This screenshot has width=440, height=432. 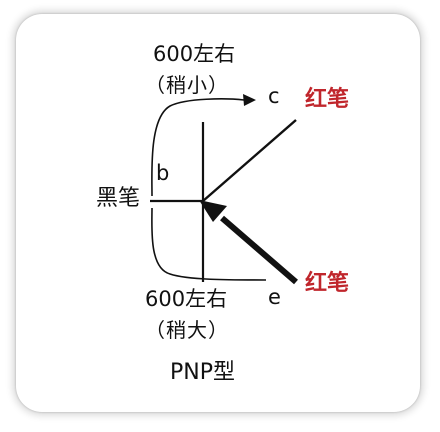 I want to click on top-reading-label: 600左右, so click(x=194, y=54).